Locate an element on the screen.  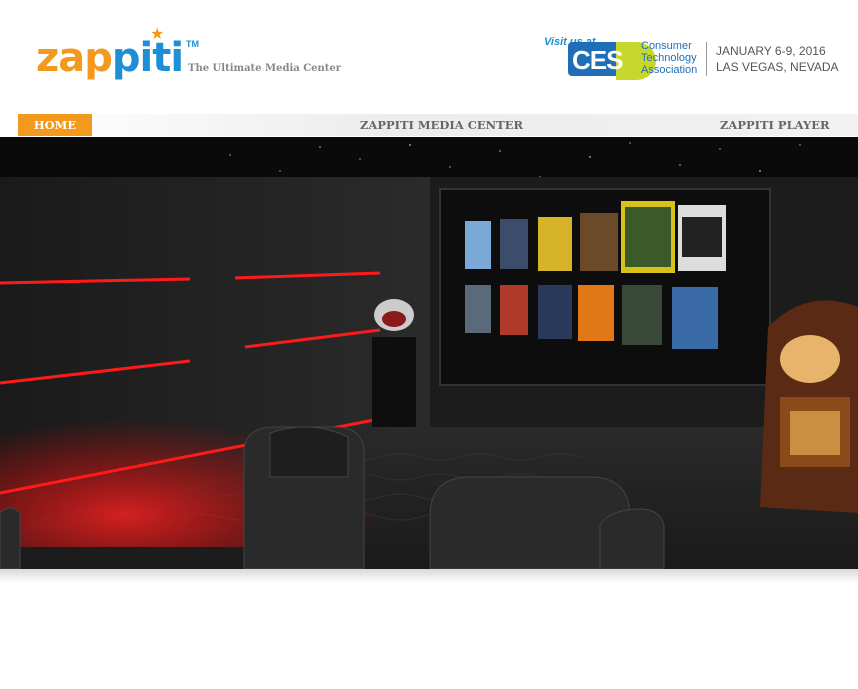
logo-trademark: TM is located at coordinates (192, 44).